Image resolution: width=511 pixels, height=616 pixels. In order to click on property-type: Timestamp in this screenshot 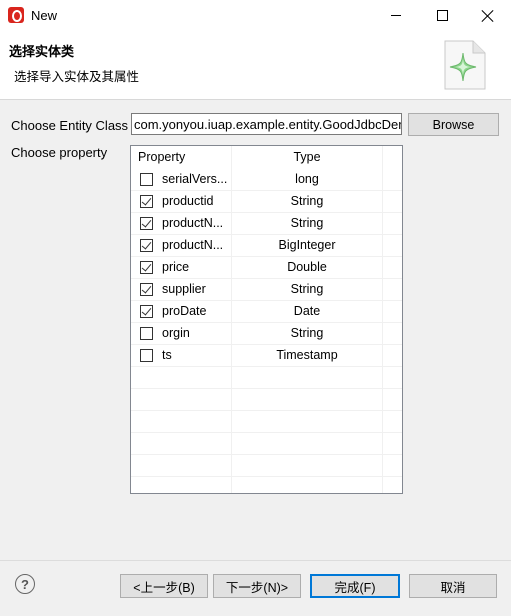, I will do `click(307, 355)`.